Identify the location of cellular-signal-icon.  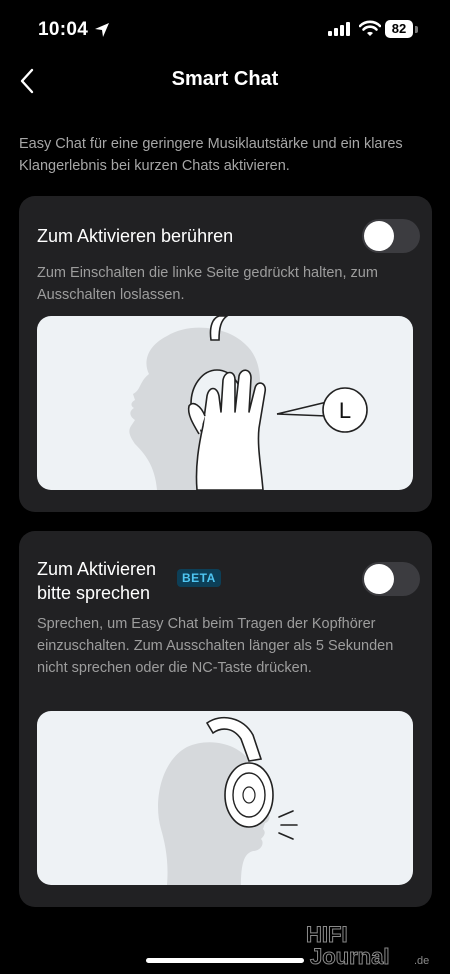
(339, 29).